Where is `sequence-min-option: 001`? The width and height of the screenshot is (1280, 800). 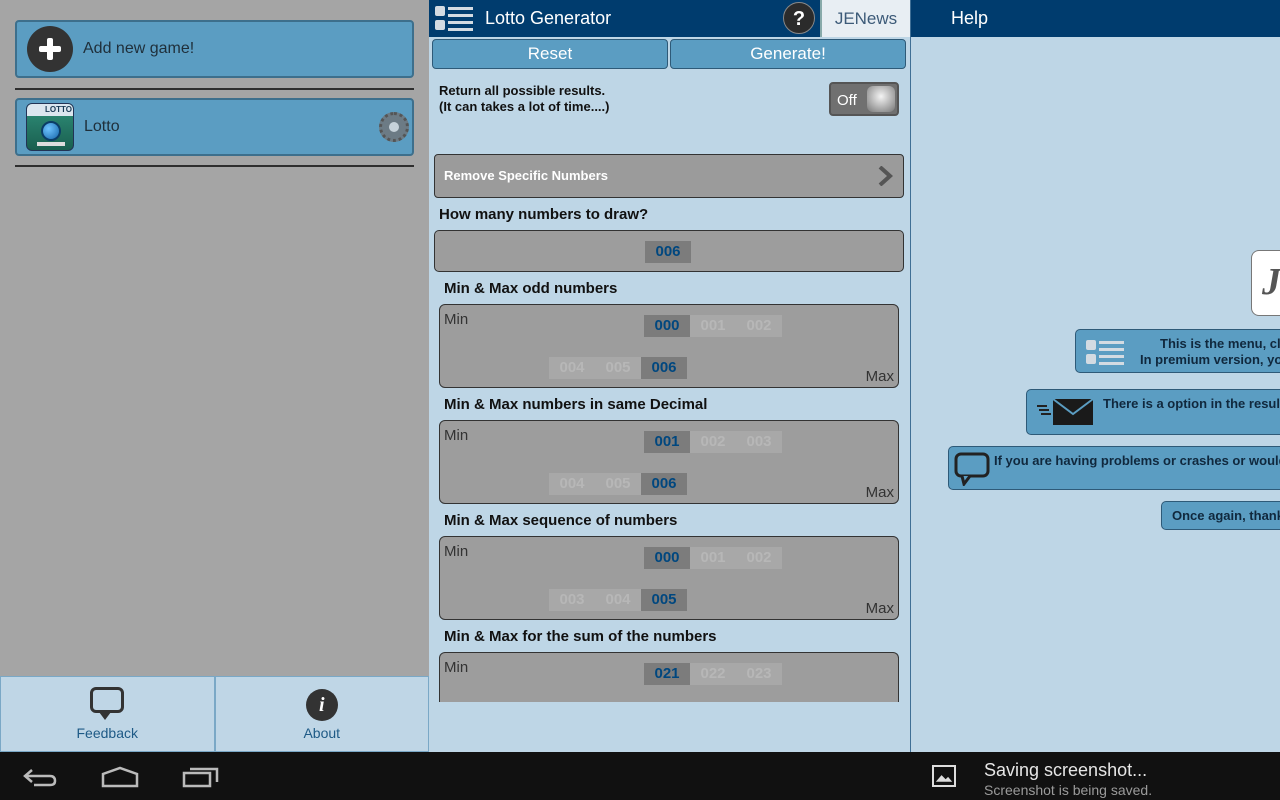 sequence-min-option: 001 is located at coordinates (713, 558).